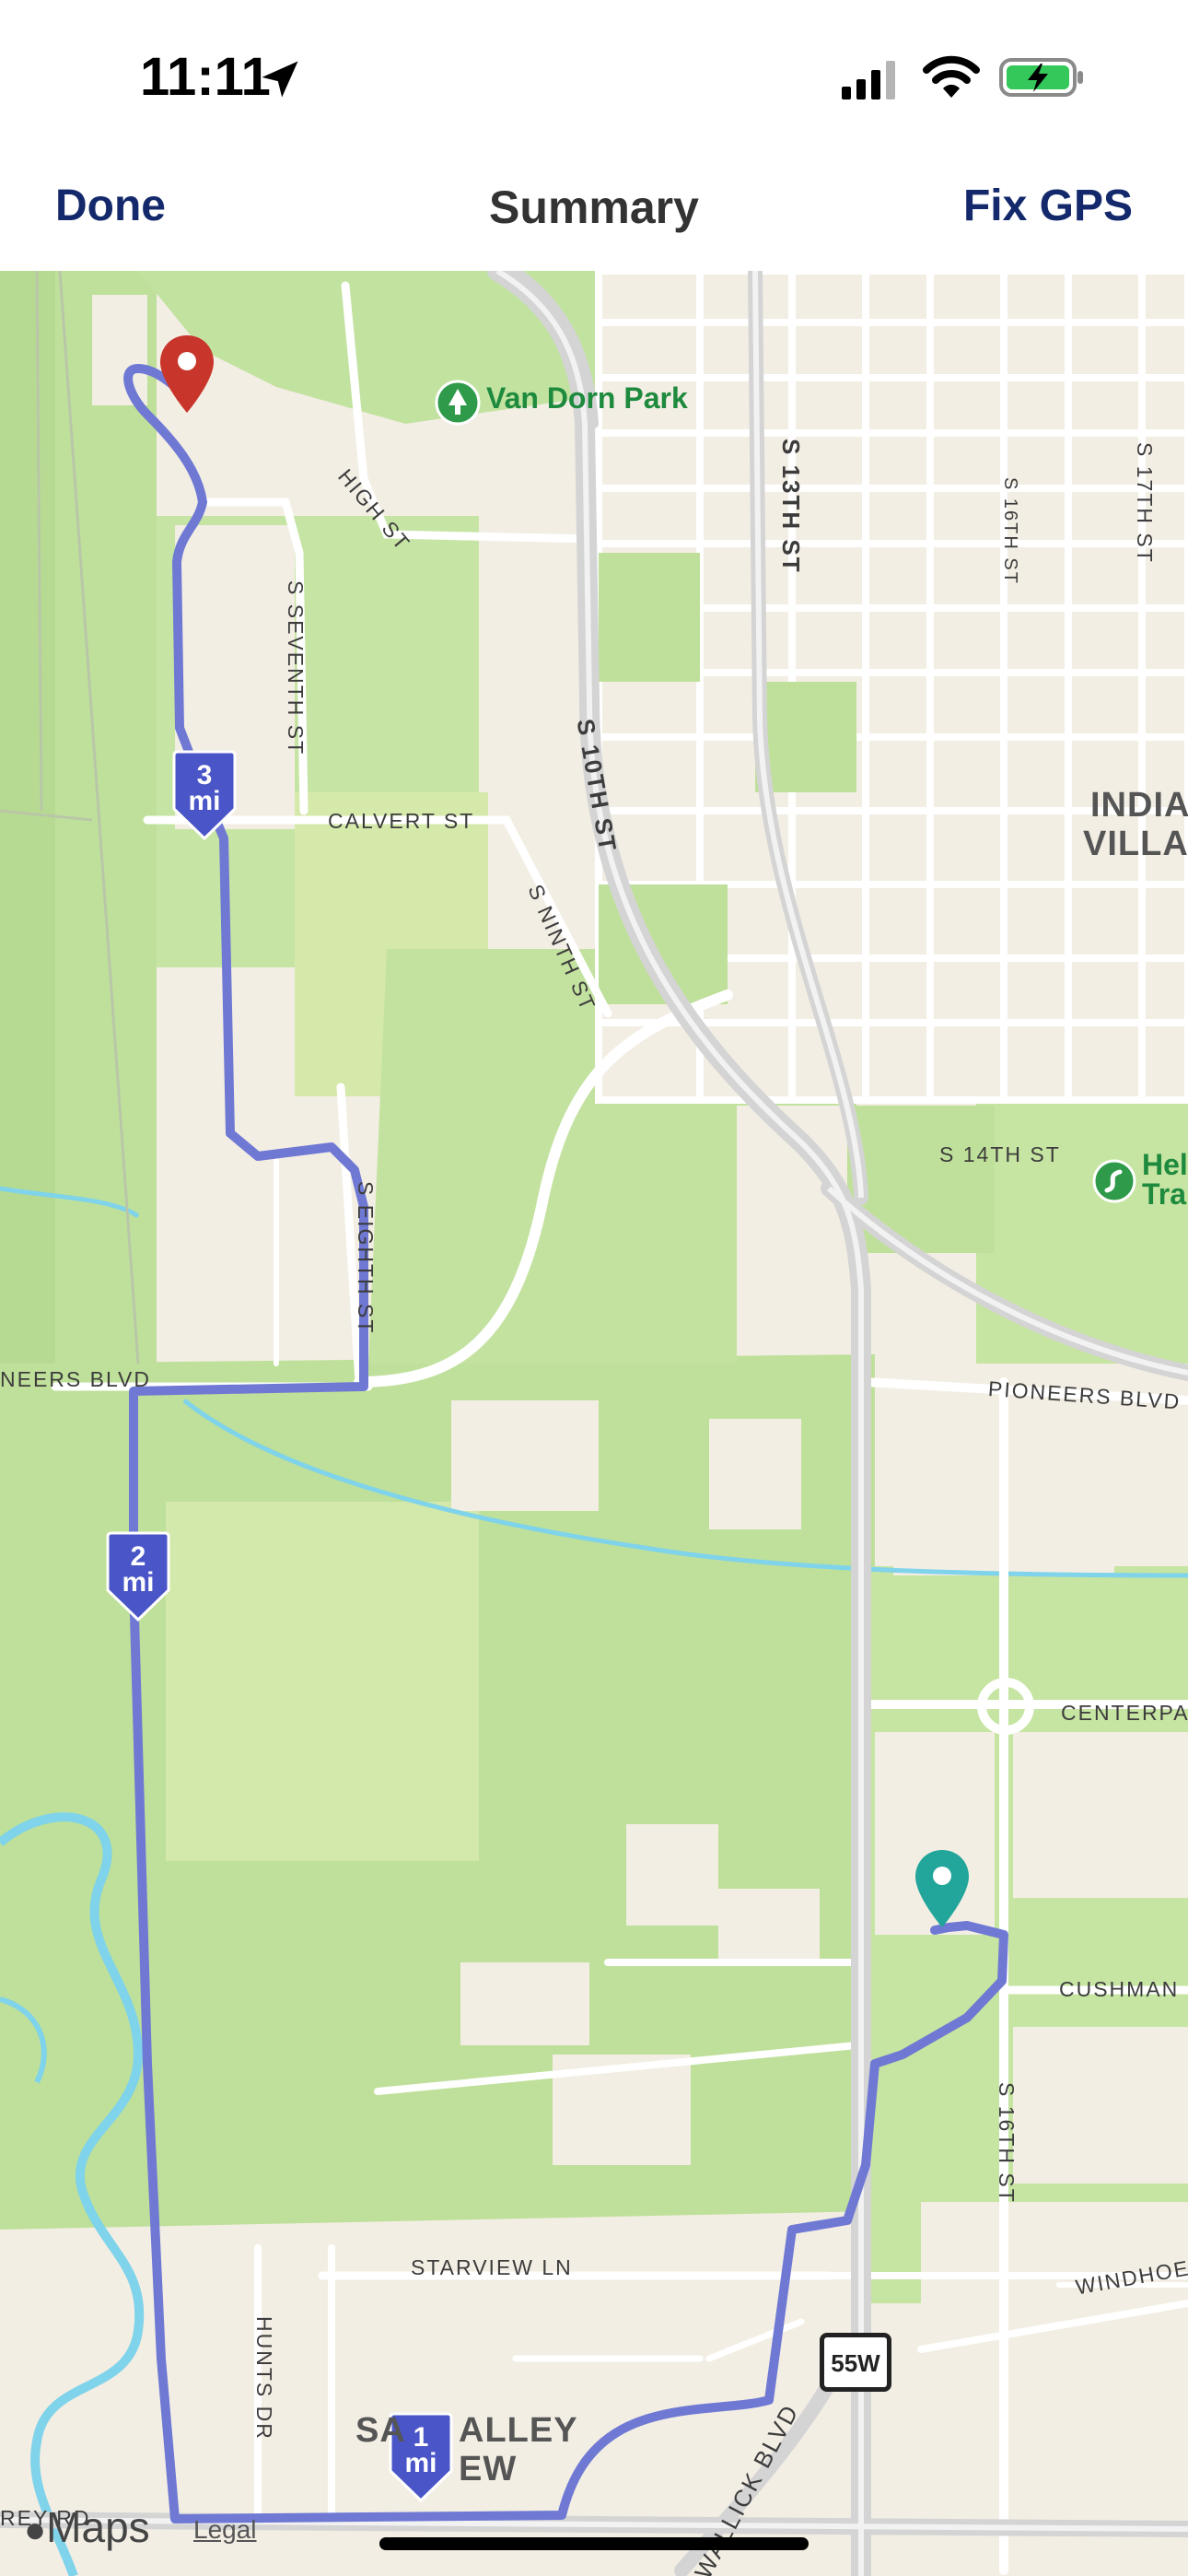  I want to click on navigation-bar: Done Summary Fix GPS, so click(594, 214).